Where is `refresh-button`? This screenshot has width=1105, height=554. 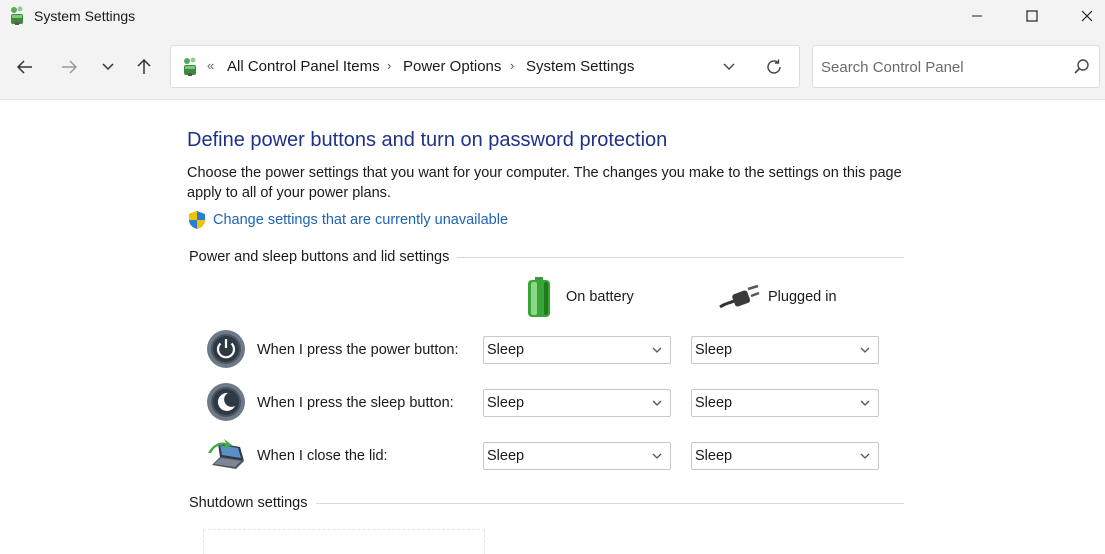 refresh-button is located at coordinates (774, 67).